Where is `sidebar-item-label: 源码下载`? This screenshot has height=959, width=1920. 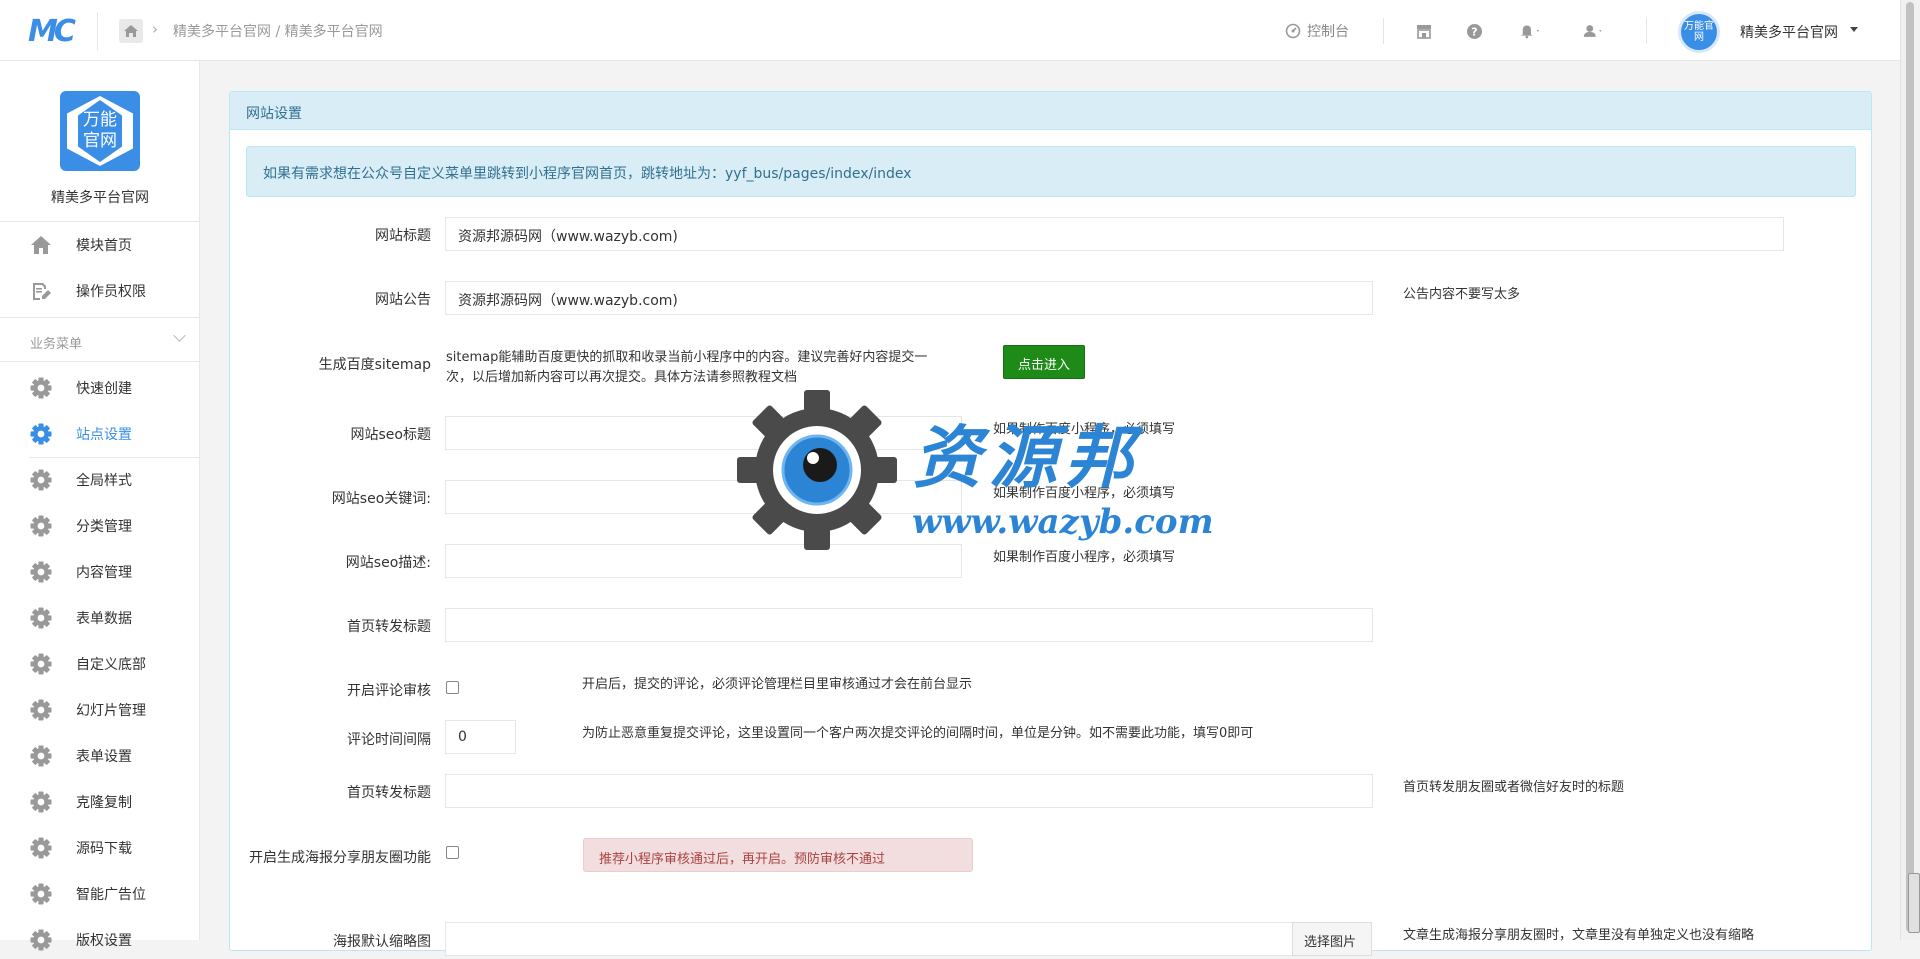
sidebar-item-label: 源码下载 is located at coordinates (104, 849).